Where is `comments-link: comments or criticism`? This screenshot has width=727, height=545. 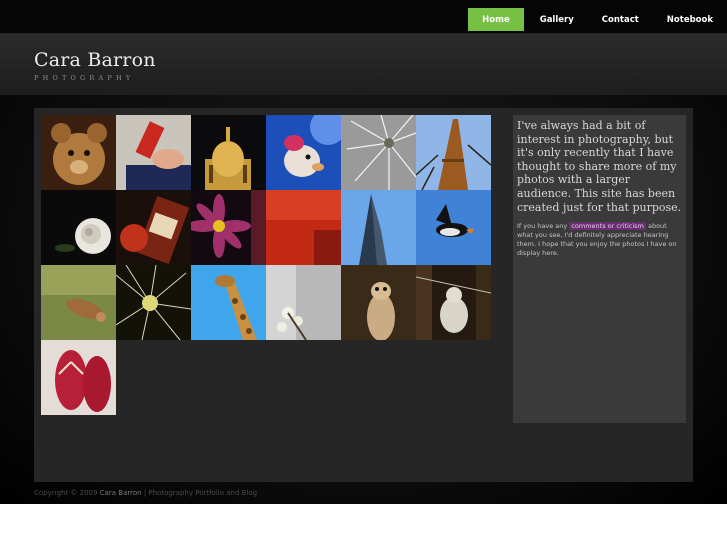
comments-link: comments or criticism is located at coordinates (607, 226).